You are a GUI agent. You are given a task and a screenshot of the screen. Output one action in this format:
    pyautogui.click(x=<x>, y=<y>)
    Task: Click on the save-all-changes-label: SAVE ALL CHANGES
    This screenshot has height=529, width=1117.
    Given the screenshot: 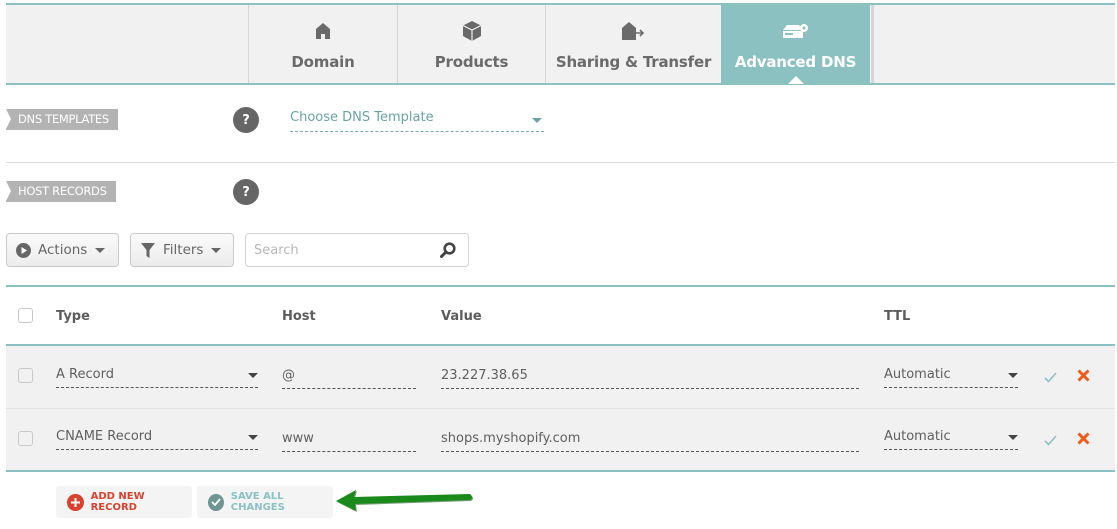 What is the action you would take?
    pyautogui.click(x=257, y=502)
    